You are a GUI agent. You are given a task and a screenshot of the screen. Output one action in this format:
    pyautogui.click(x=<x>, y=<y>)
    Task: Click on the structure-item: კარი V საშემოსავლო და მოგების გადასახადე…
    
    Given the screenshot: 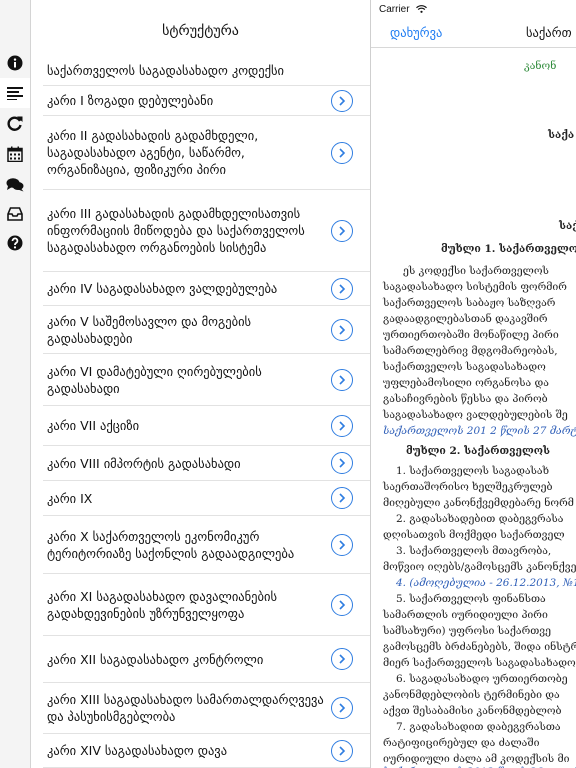 What is the action you would take?
    pyautogui.click(x=206, y=330)
    